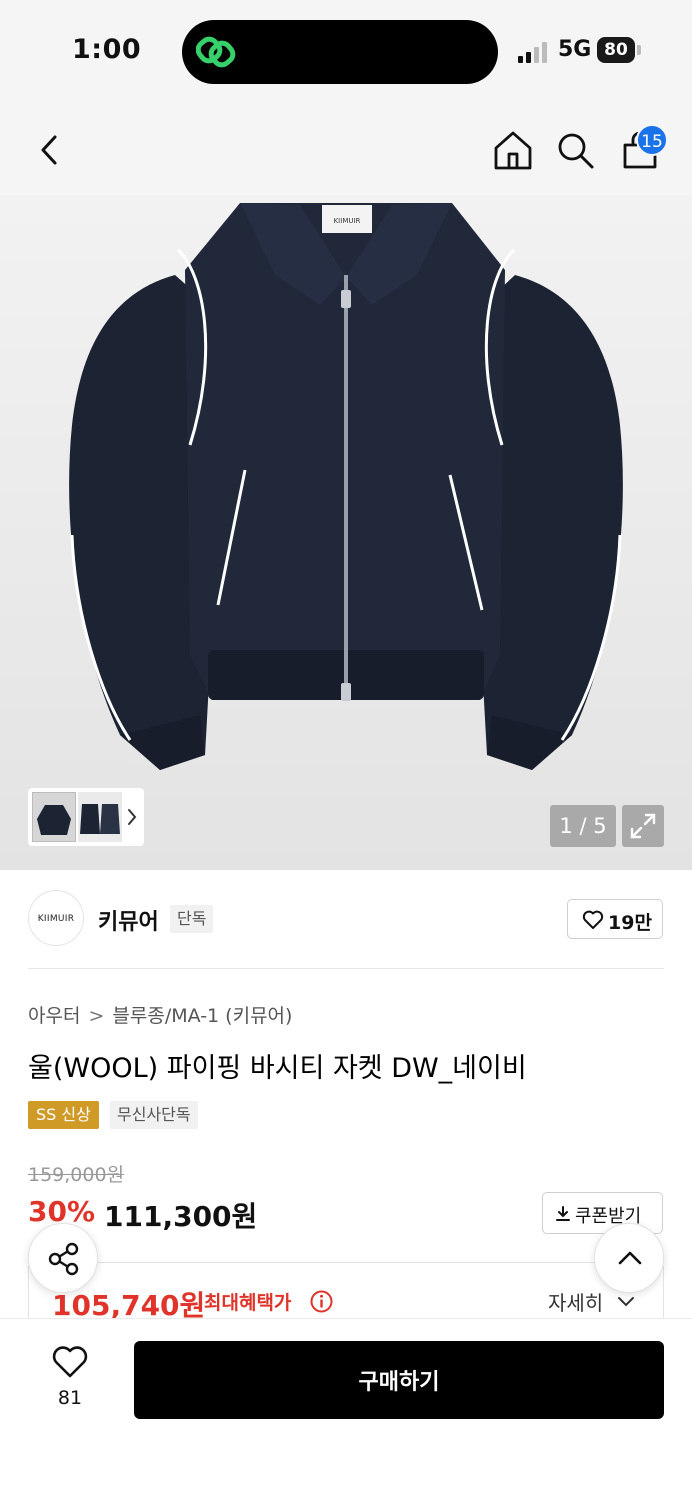  Describe the element at coordinates (128, 920) in the screenshot. I see `brand-name: 키뮤어` at that location.